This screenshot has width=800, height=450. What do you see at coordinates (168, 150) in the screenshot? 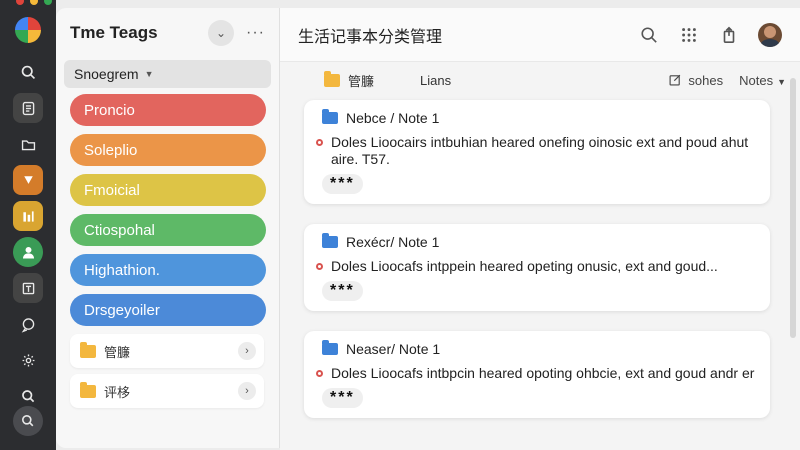
I see `tag-item: Soleplio` at bounding box center [168, 150].